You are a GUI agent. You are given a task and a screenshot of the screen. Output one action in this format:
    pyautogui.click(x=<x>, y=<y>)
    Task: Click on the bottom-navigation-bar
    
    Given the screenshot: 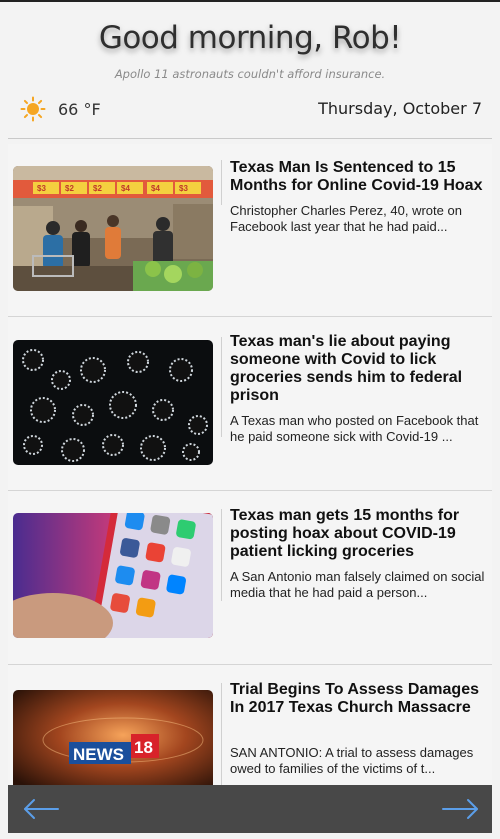 What is the action you would take?
    pyautogui.click(x=250, y=809)
    